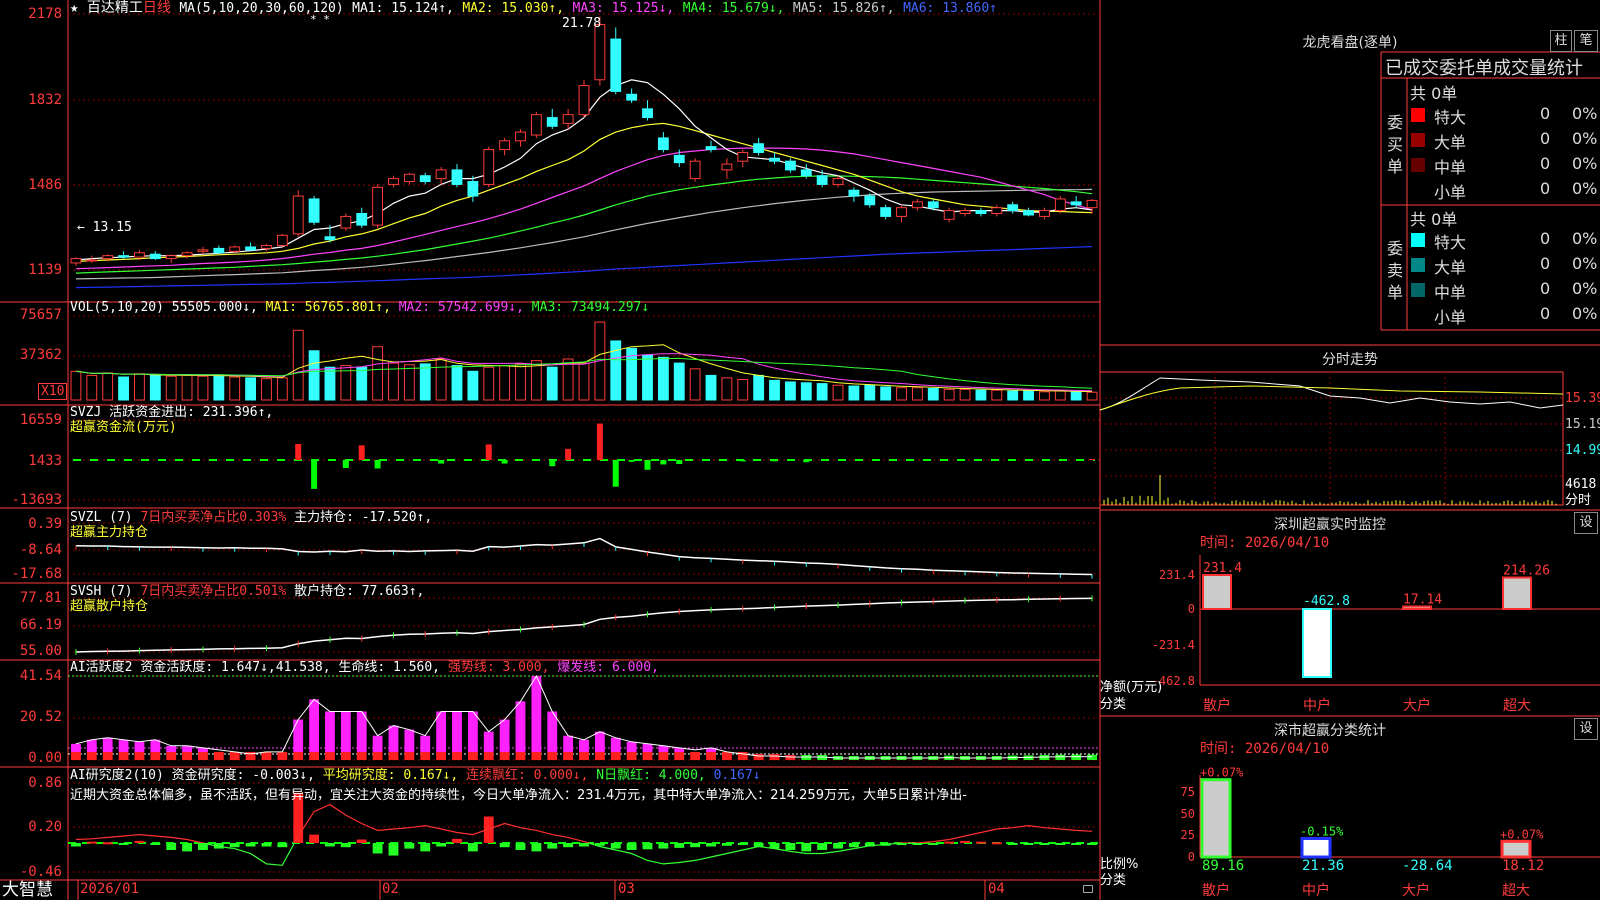 This screenshot has height=900, width=1600. Describe the element at coordinates (1450, 316) in the screenshot. I see `sell-size-name: 小单` at that location.